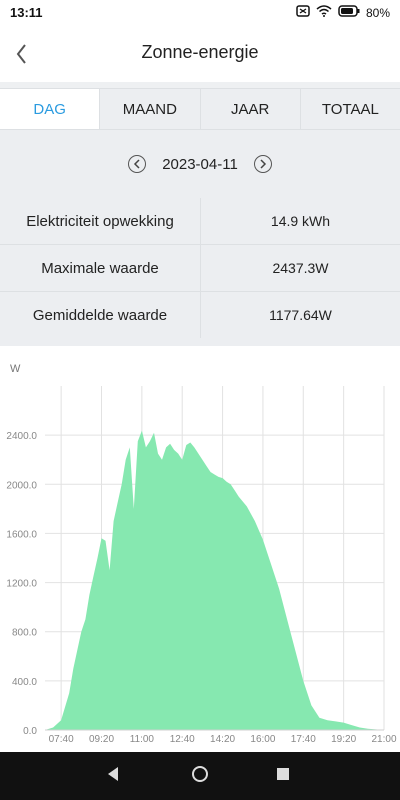  Describe the element at coordinates (21, 485) in the screenshot. I see `y-tick-label: 2000.0` at that location.